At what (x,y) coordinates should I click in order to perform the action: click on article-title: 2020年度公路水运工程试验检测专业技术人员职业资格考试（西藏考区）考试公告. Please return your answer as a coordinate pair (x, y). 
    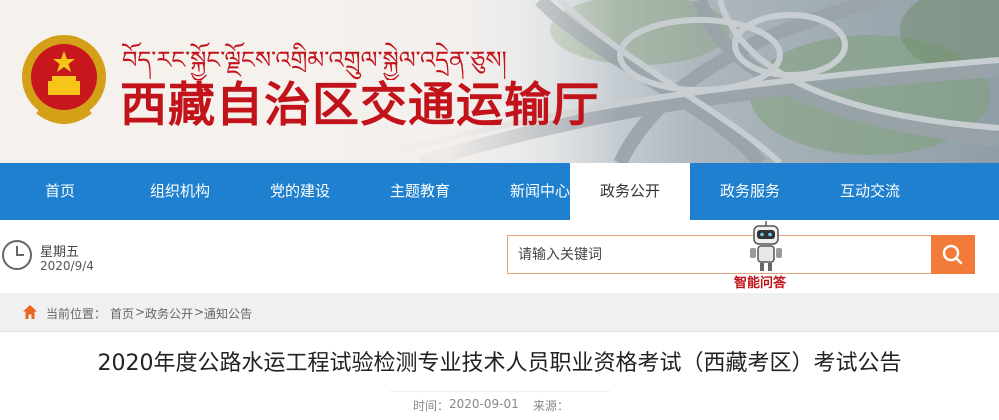
    Looking at the image, I should click on (499, 363).